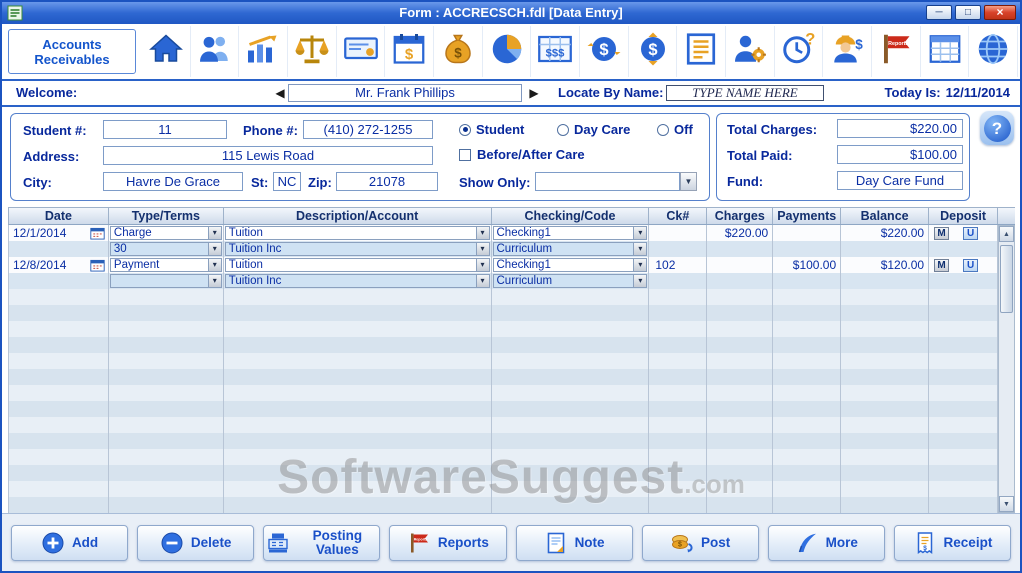 The width and height of the screenshot is (1022, 573). I want to click on state-field: NC, so click(287, 181).